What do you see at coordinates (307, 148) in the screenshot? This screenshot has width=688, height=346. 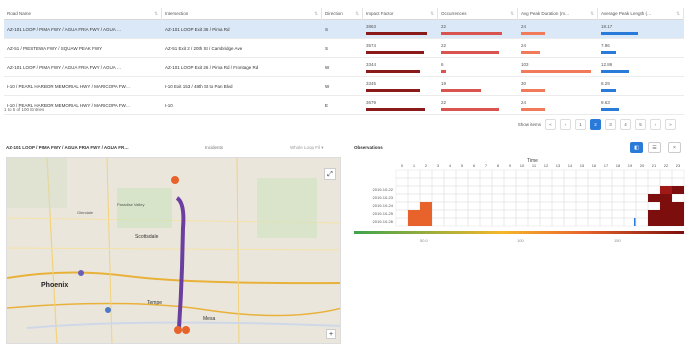 I see `filter-select: Whole Loop Fil ▾` at bounding box center [307, 148].